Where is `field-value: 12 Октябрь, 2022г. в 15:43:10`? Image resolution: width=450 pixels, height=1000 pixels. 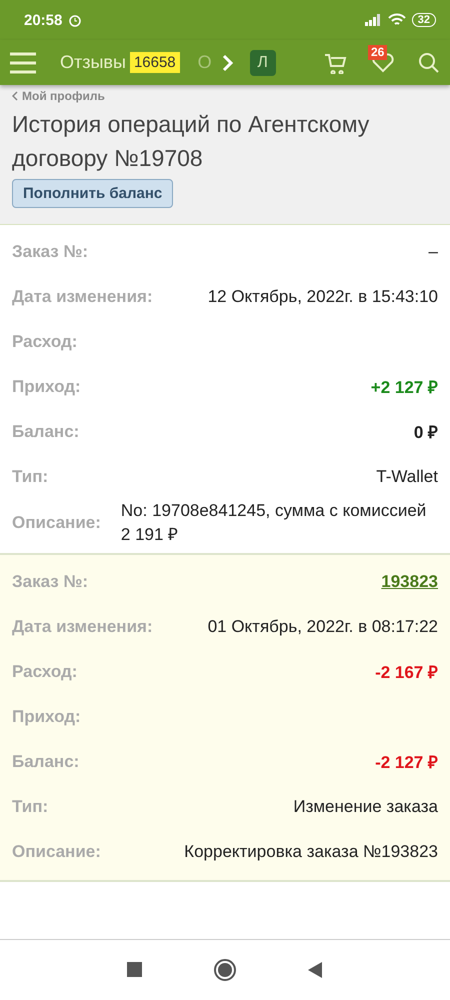
field-value: 12 Октябрь, 2022г. в 15:43:10 is located at coordinates (323, 296).